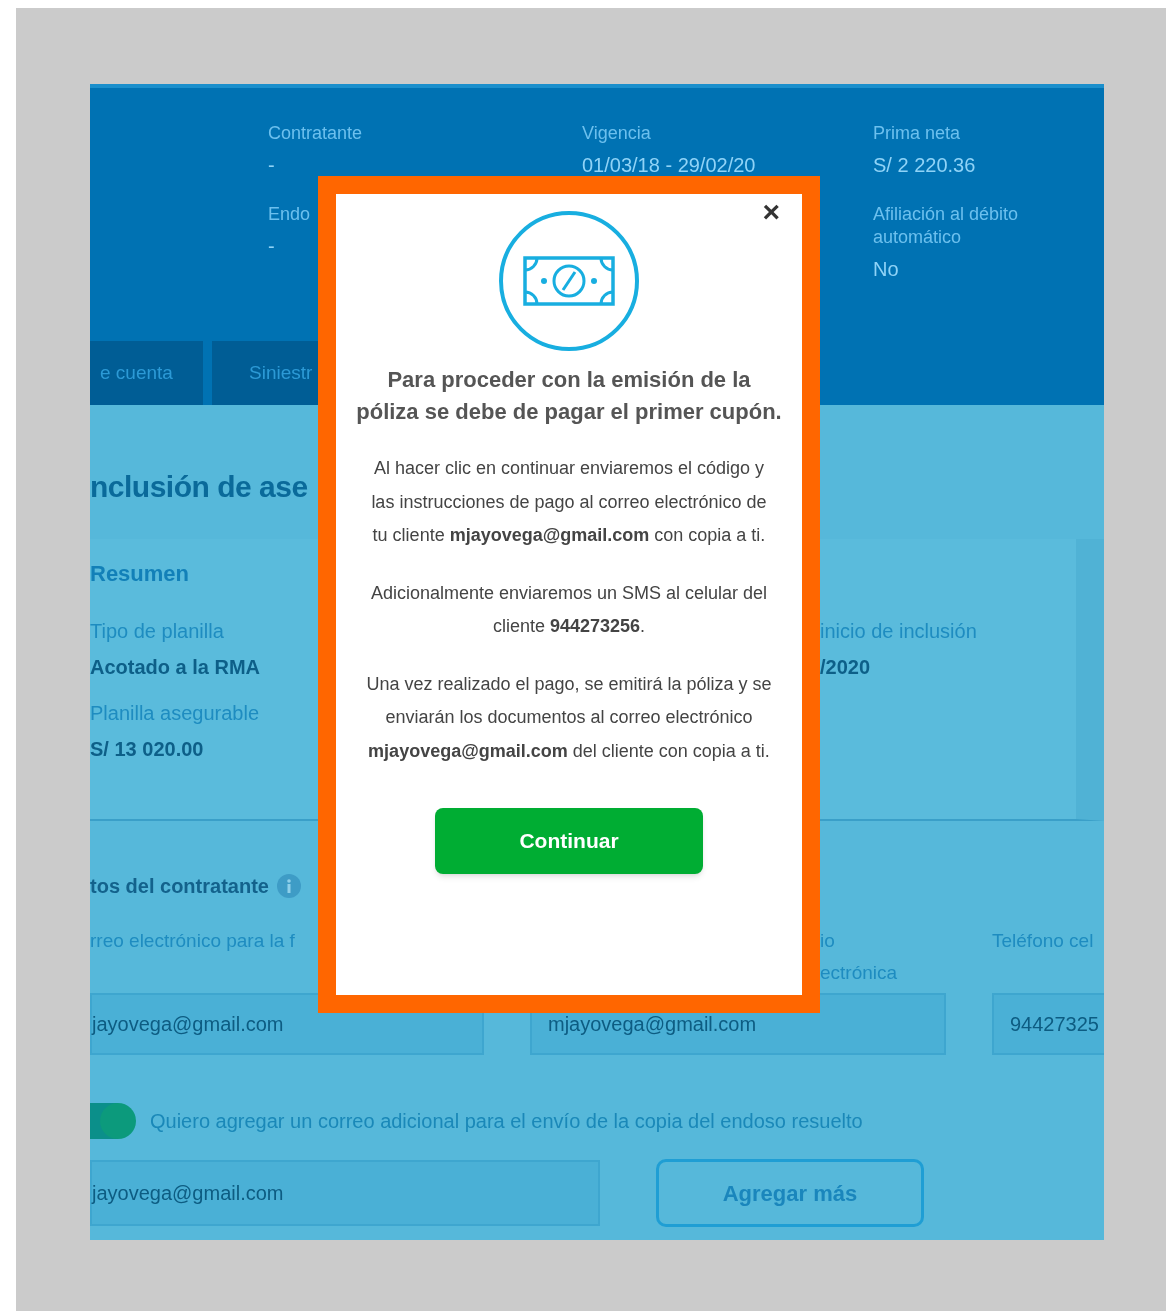  I want to click on field-value: S/ 13 020.00, so click(147, 749).